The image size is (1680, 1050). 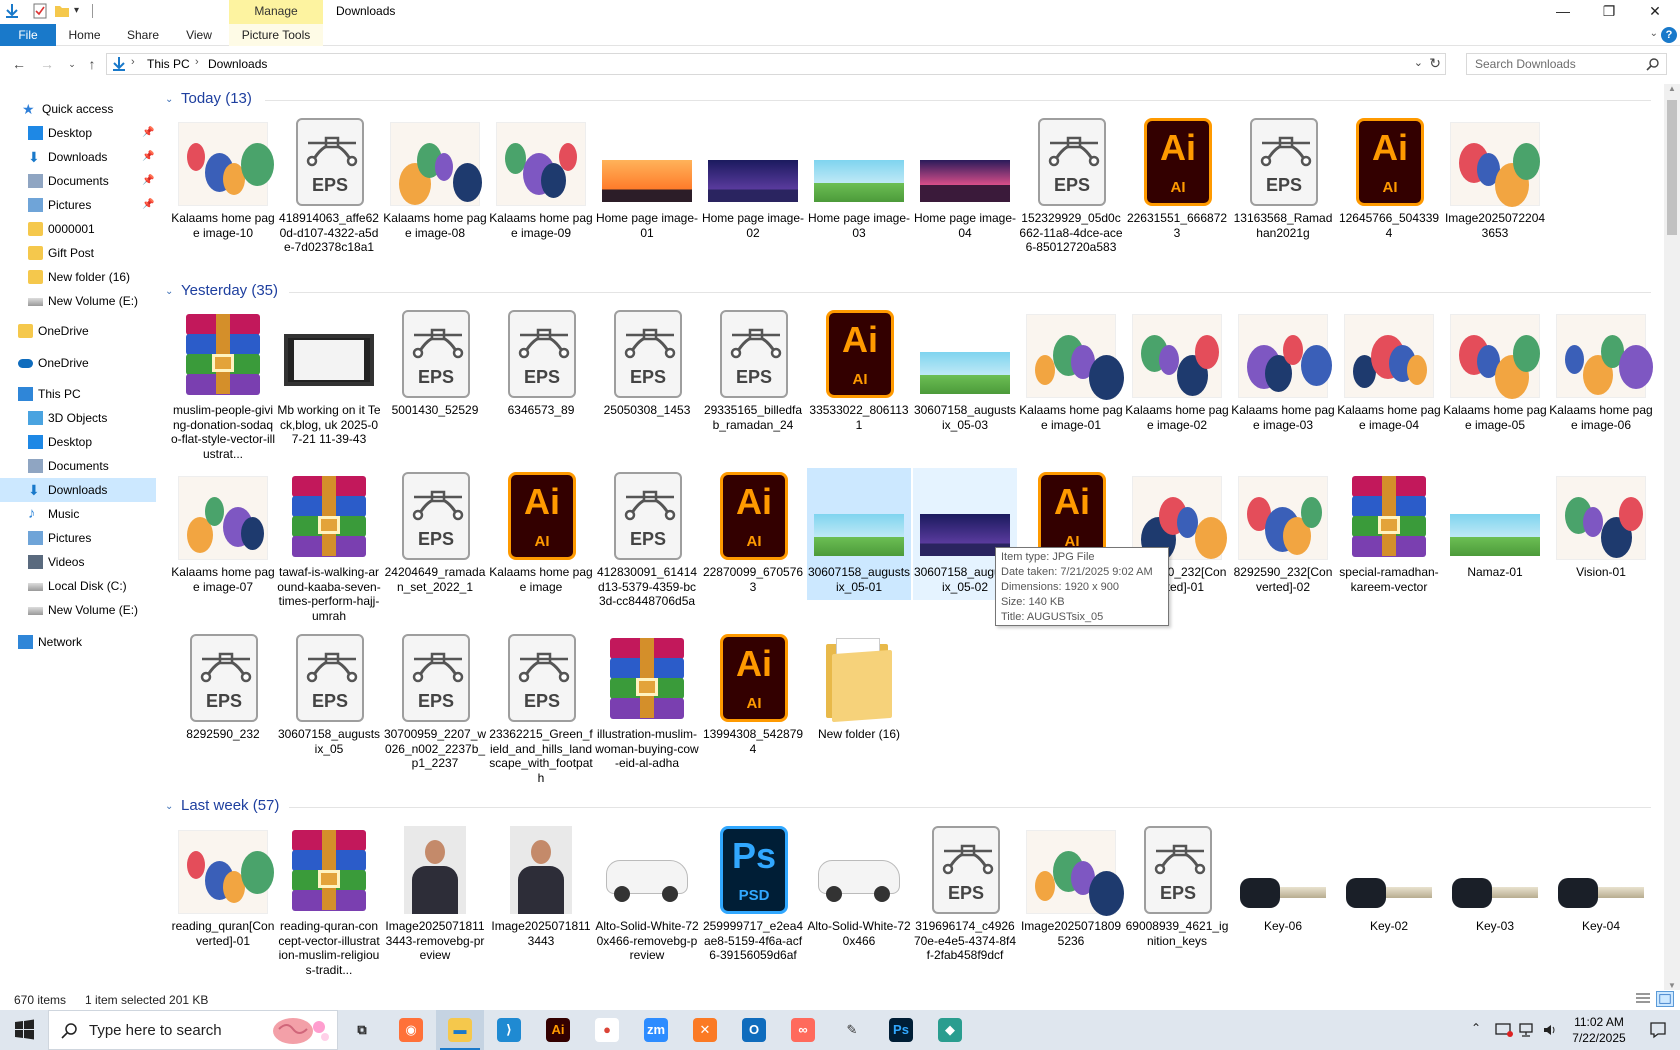 What do you see at coordinates (78, 466) in the screenshot?
I see `nav-item-documents: Documents` at bounding box center [78, 466].